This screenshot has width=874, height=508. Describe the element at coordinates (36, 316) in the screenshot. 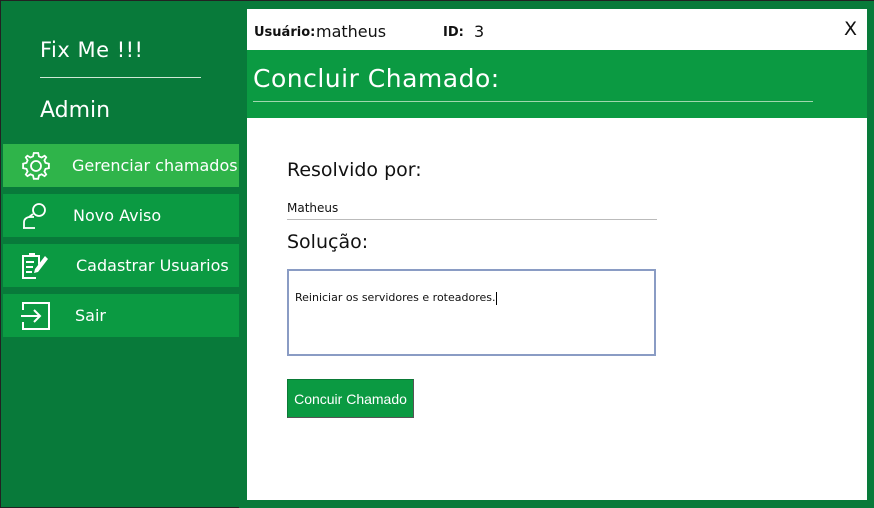

I see `exit-icon` at that location.